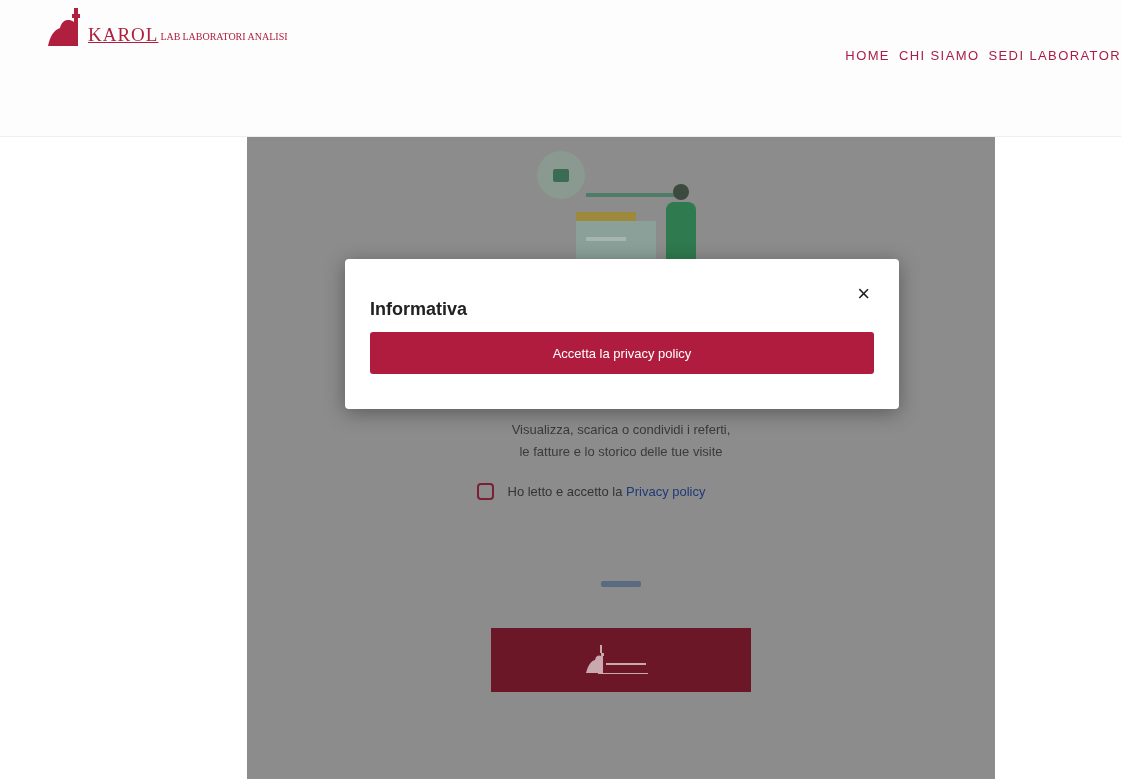  Describe the element at coordinates (419, 309) in the screenshot. I see `dialog-title: Informativa` at that location.